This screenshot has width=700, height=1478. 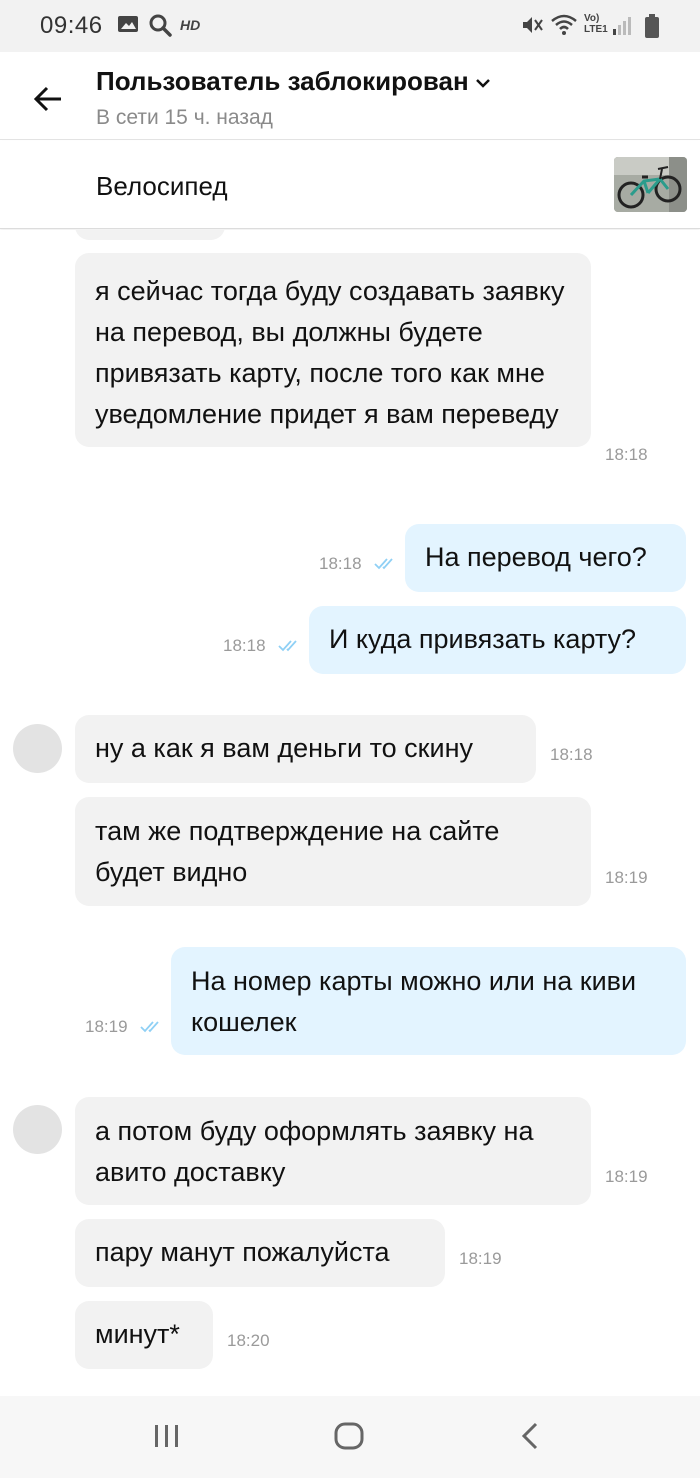 I want to click on message-text: На номер карты можно или на киви кошелек, so click(x=414, y=1001).